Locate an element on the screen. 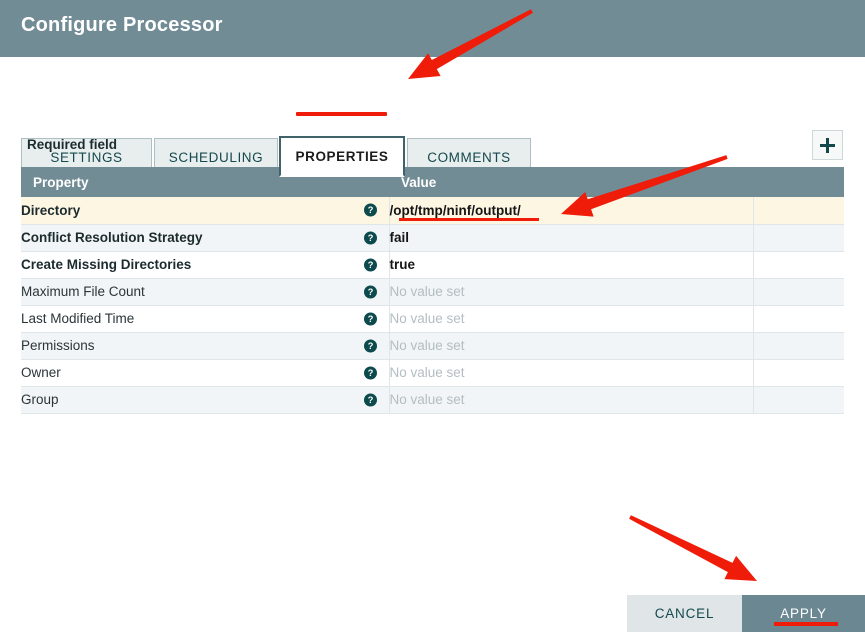 The width and height of the screenshot is (865, 632). apply-button: APPLY is located at coordinates (803, 613).